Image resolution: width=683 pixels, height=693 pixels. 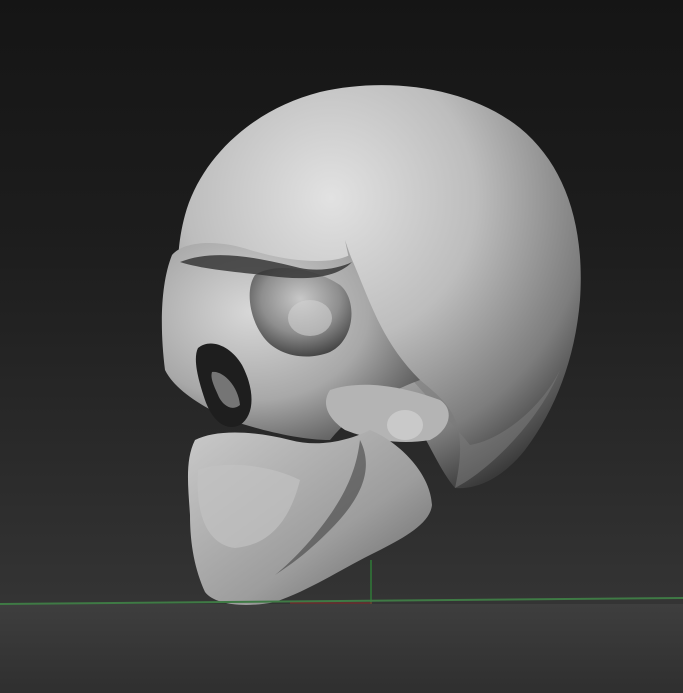 What do you see at coordinates (310, 318) in the screenshot?
I see `eye-socket-highlight` at bounding box center [310, 318].